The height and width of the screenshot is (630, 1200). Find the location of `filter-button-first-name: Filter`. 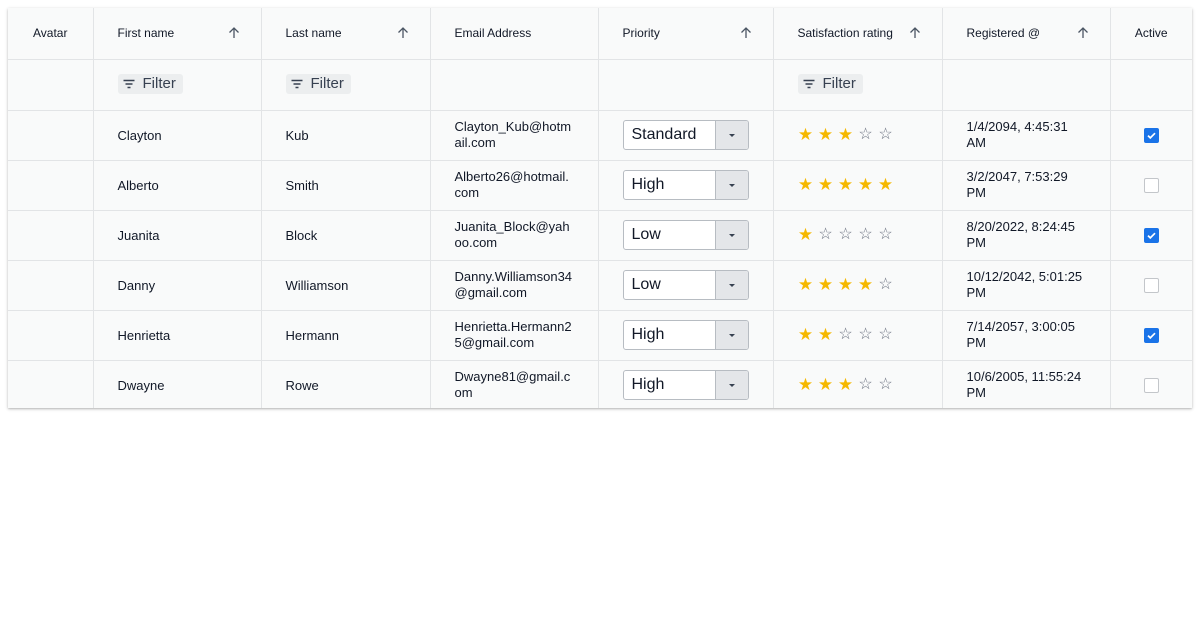

filter-button-first-name: Filter is located at coordinates (150, 83).